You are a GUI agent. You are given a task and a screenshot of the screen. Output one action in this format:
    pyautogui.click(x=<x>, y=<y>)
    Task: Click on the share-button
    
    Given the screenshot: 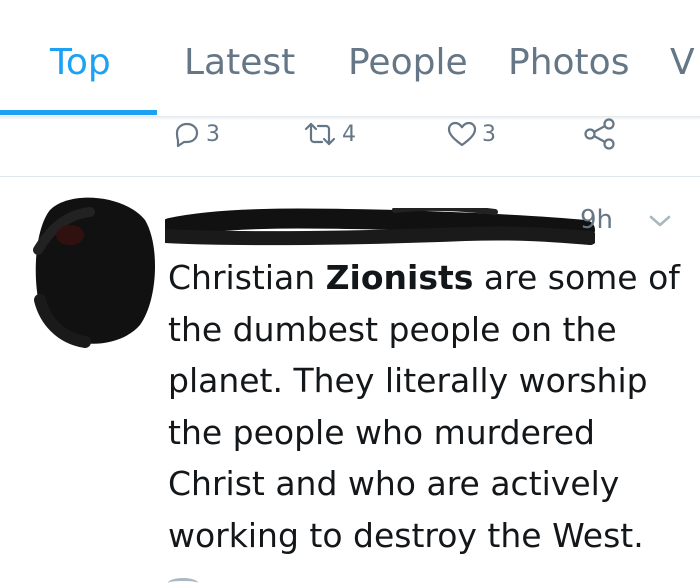 What is the action you would take?
    pyautogui.click(x=600, y=134)
    